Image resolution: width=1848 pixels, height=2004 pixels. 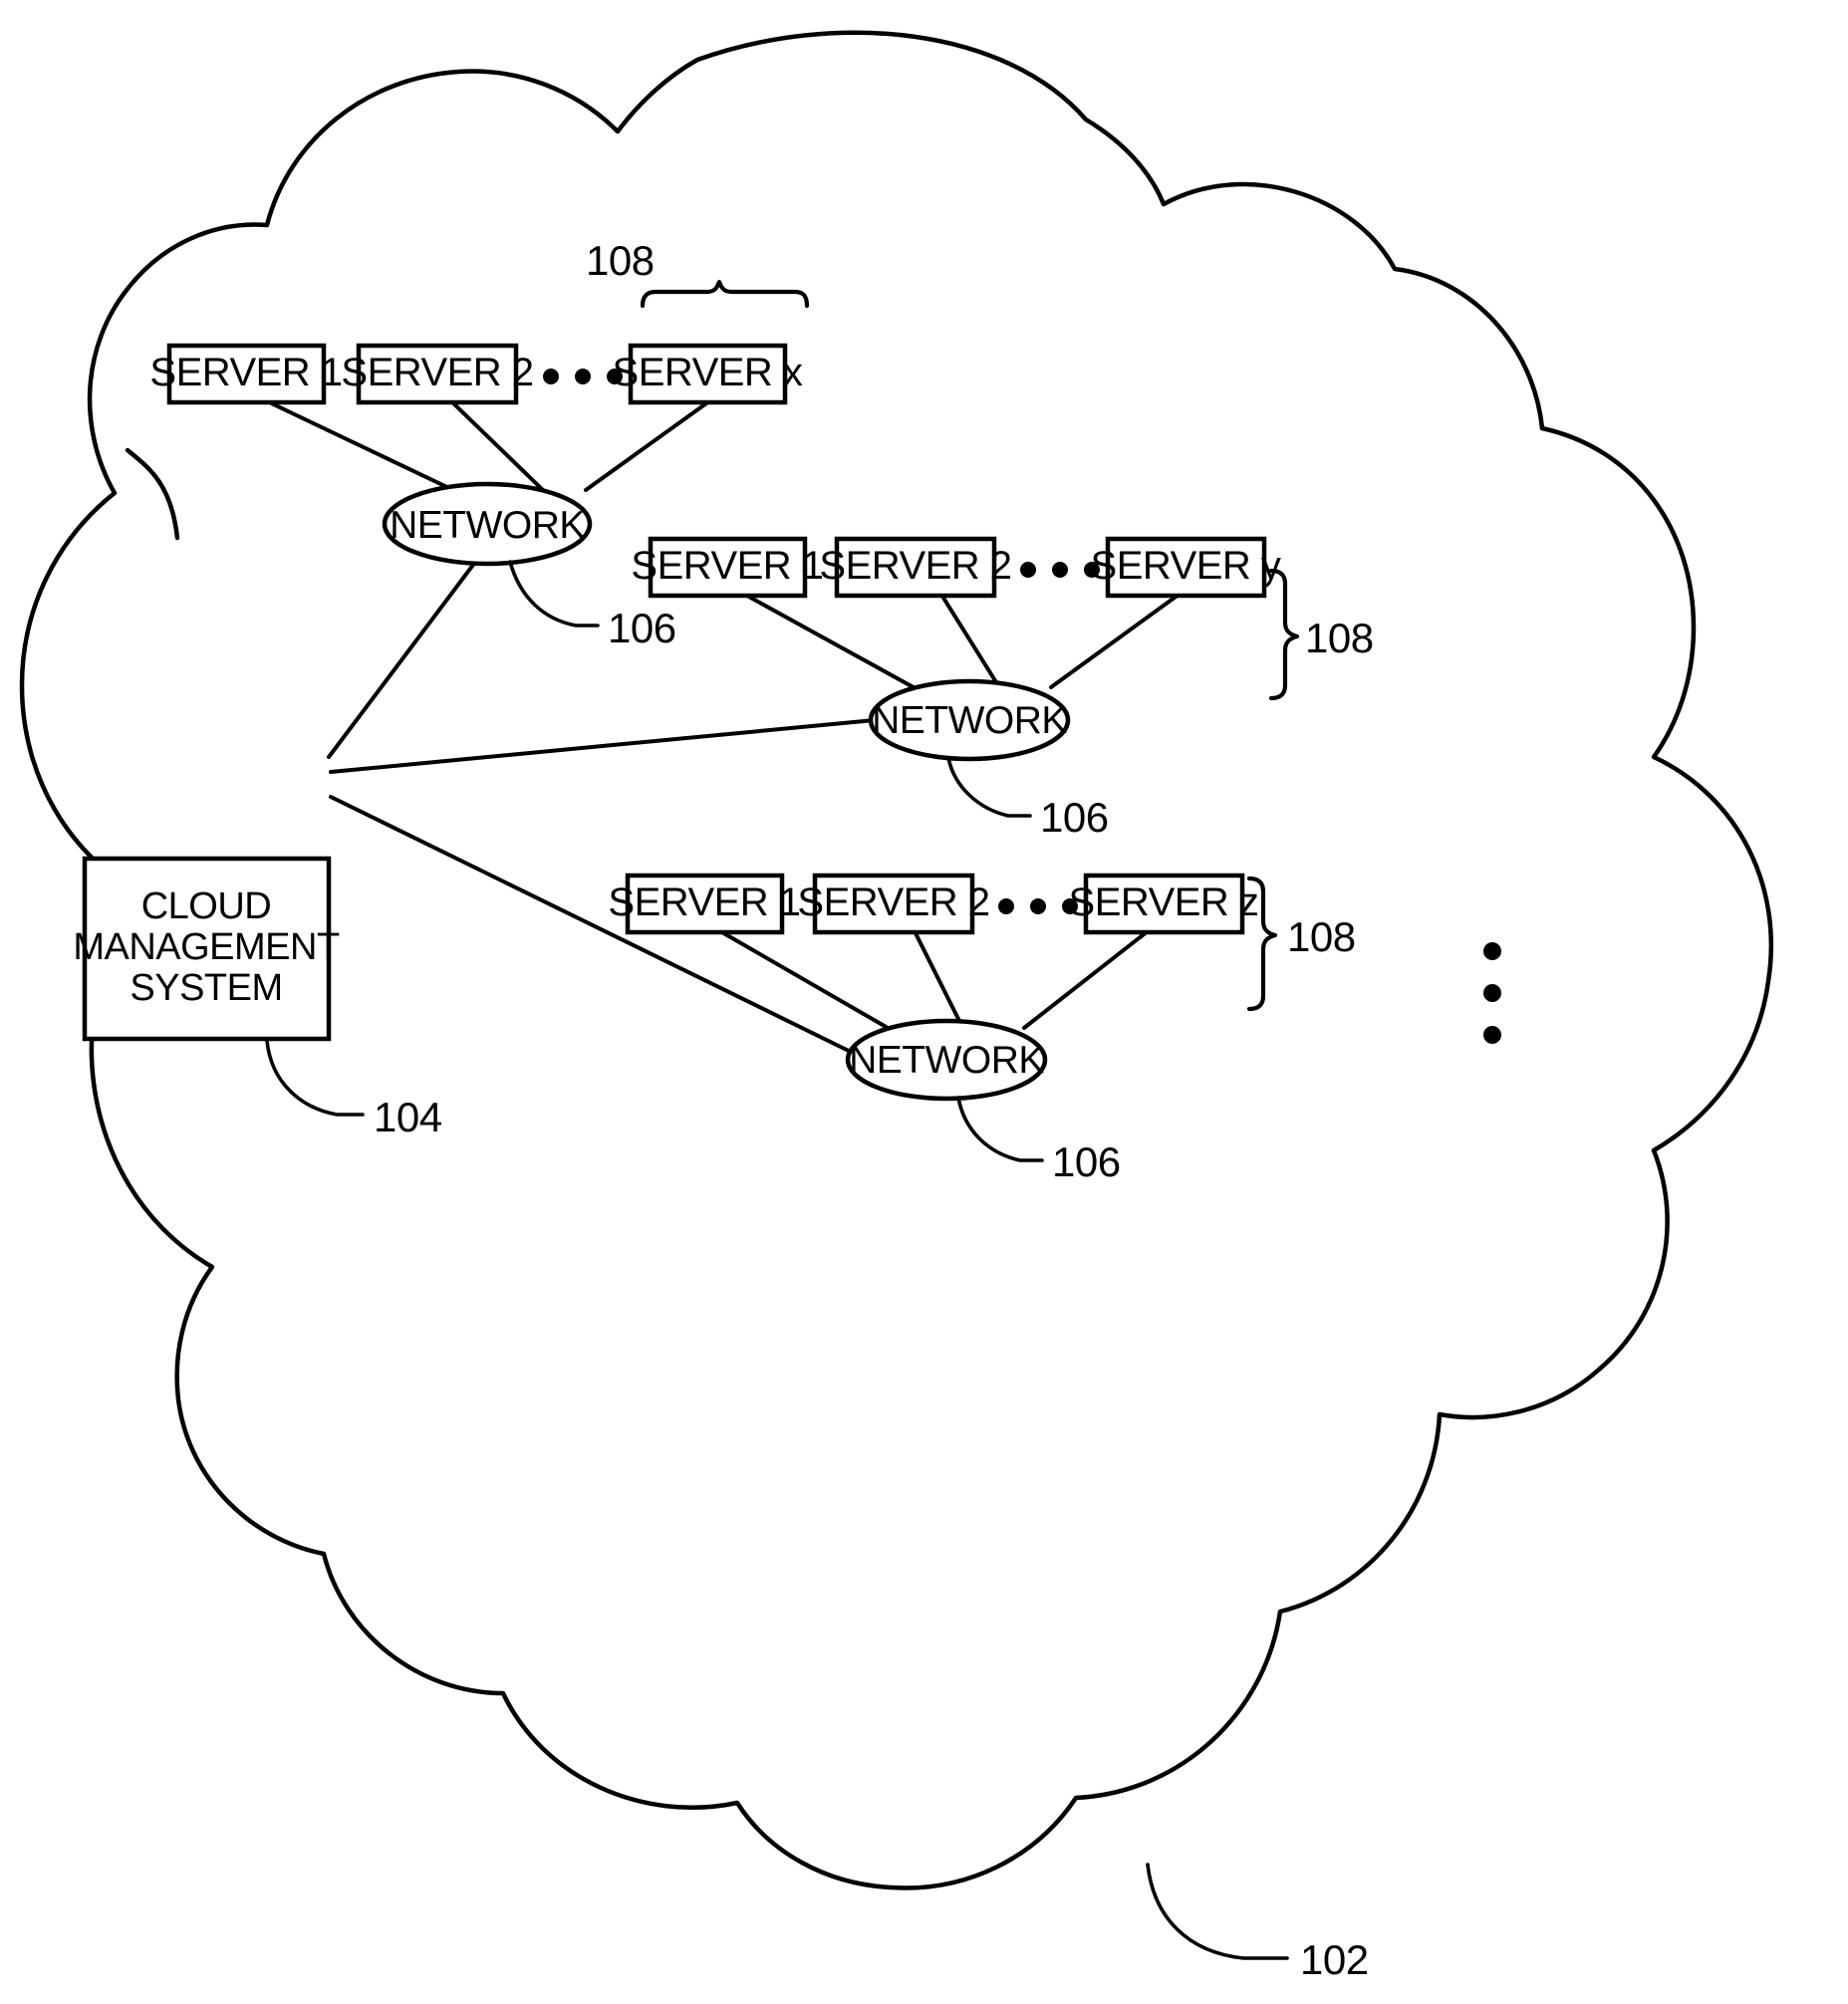 What do you see at coordinates (940, 981) in the screenshot?
I see `link-bot-server2-network` at bounding box center [940, 981].